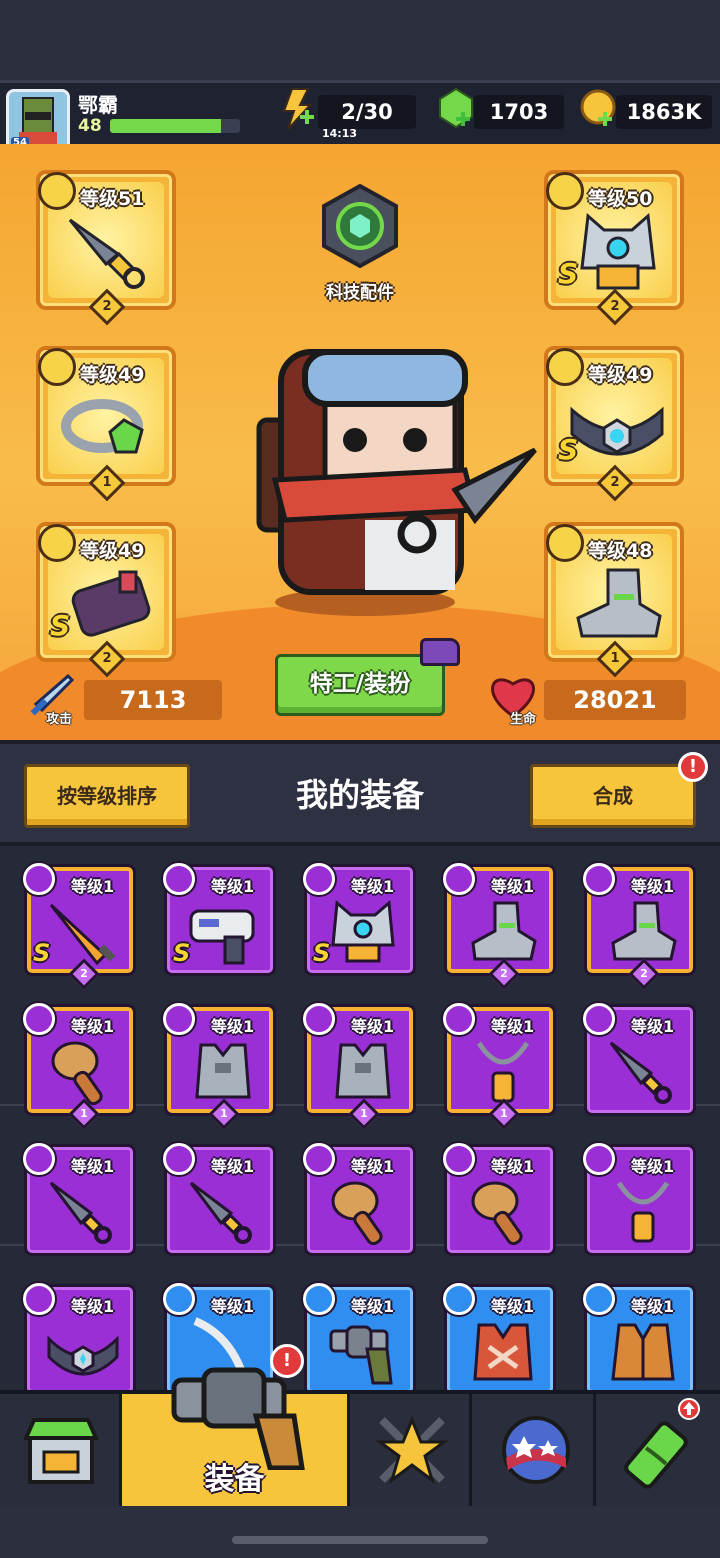  What do you see at coordinates (535, 1450) in the screenshot?
I see `nav-challenge` at bounding box center [535, 1450].